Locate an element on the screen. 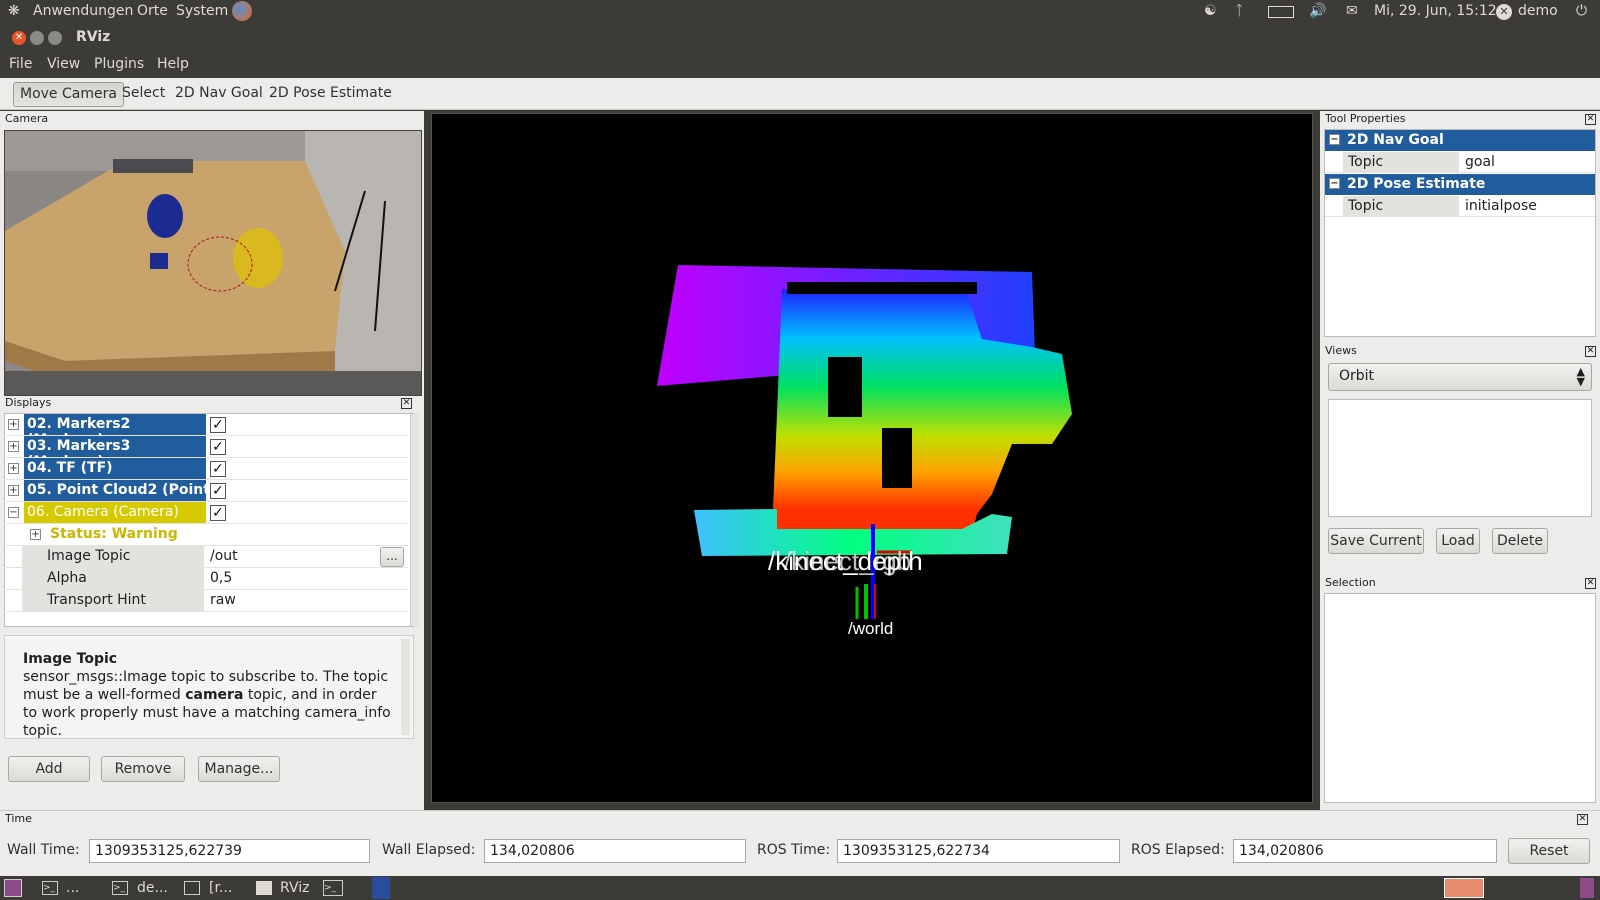 Image resolution: width=1600 pixels, height=900 pixels. display-item-markers2: + 02. Markers2 (Markers) ✓ is located at coordinates (206, 431).